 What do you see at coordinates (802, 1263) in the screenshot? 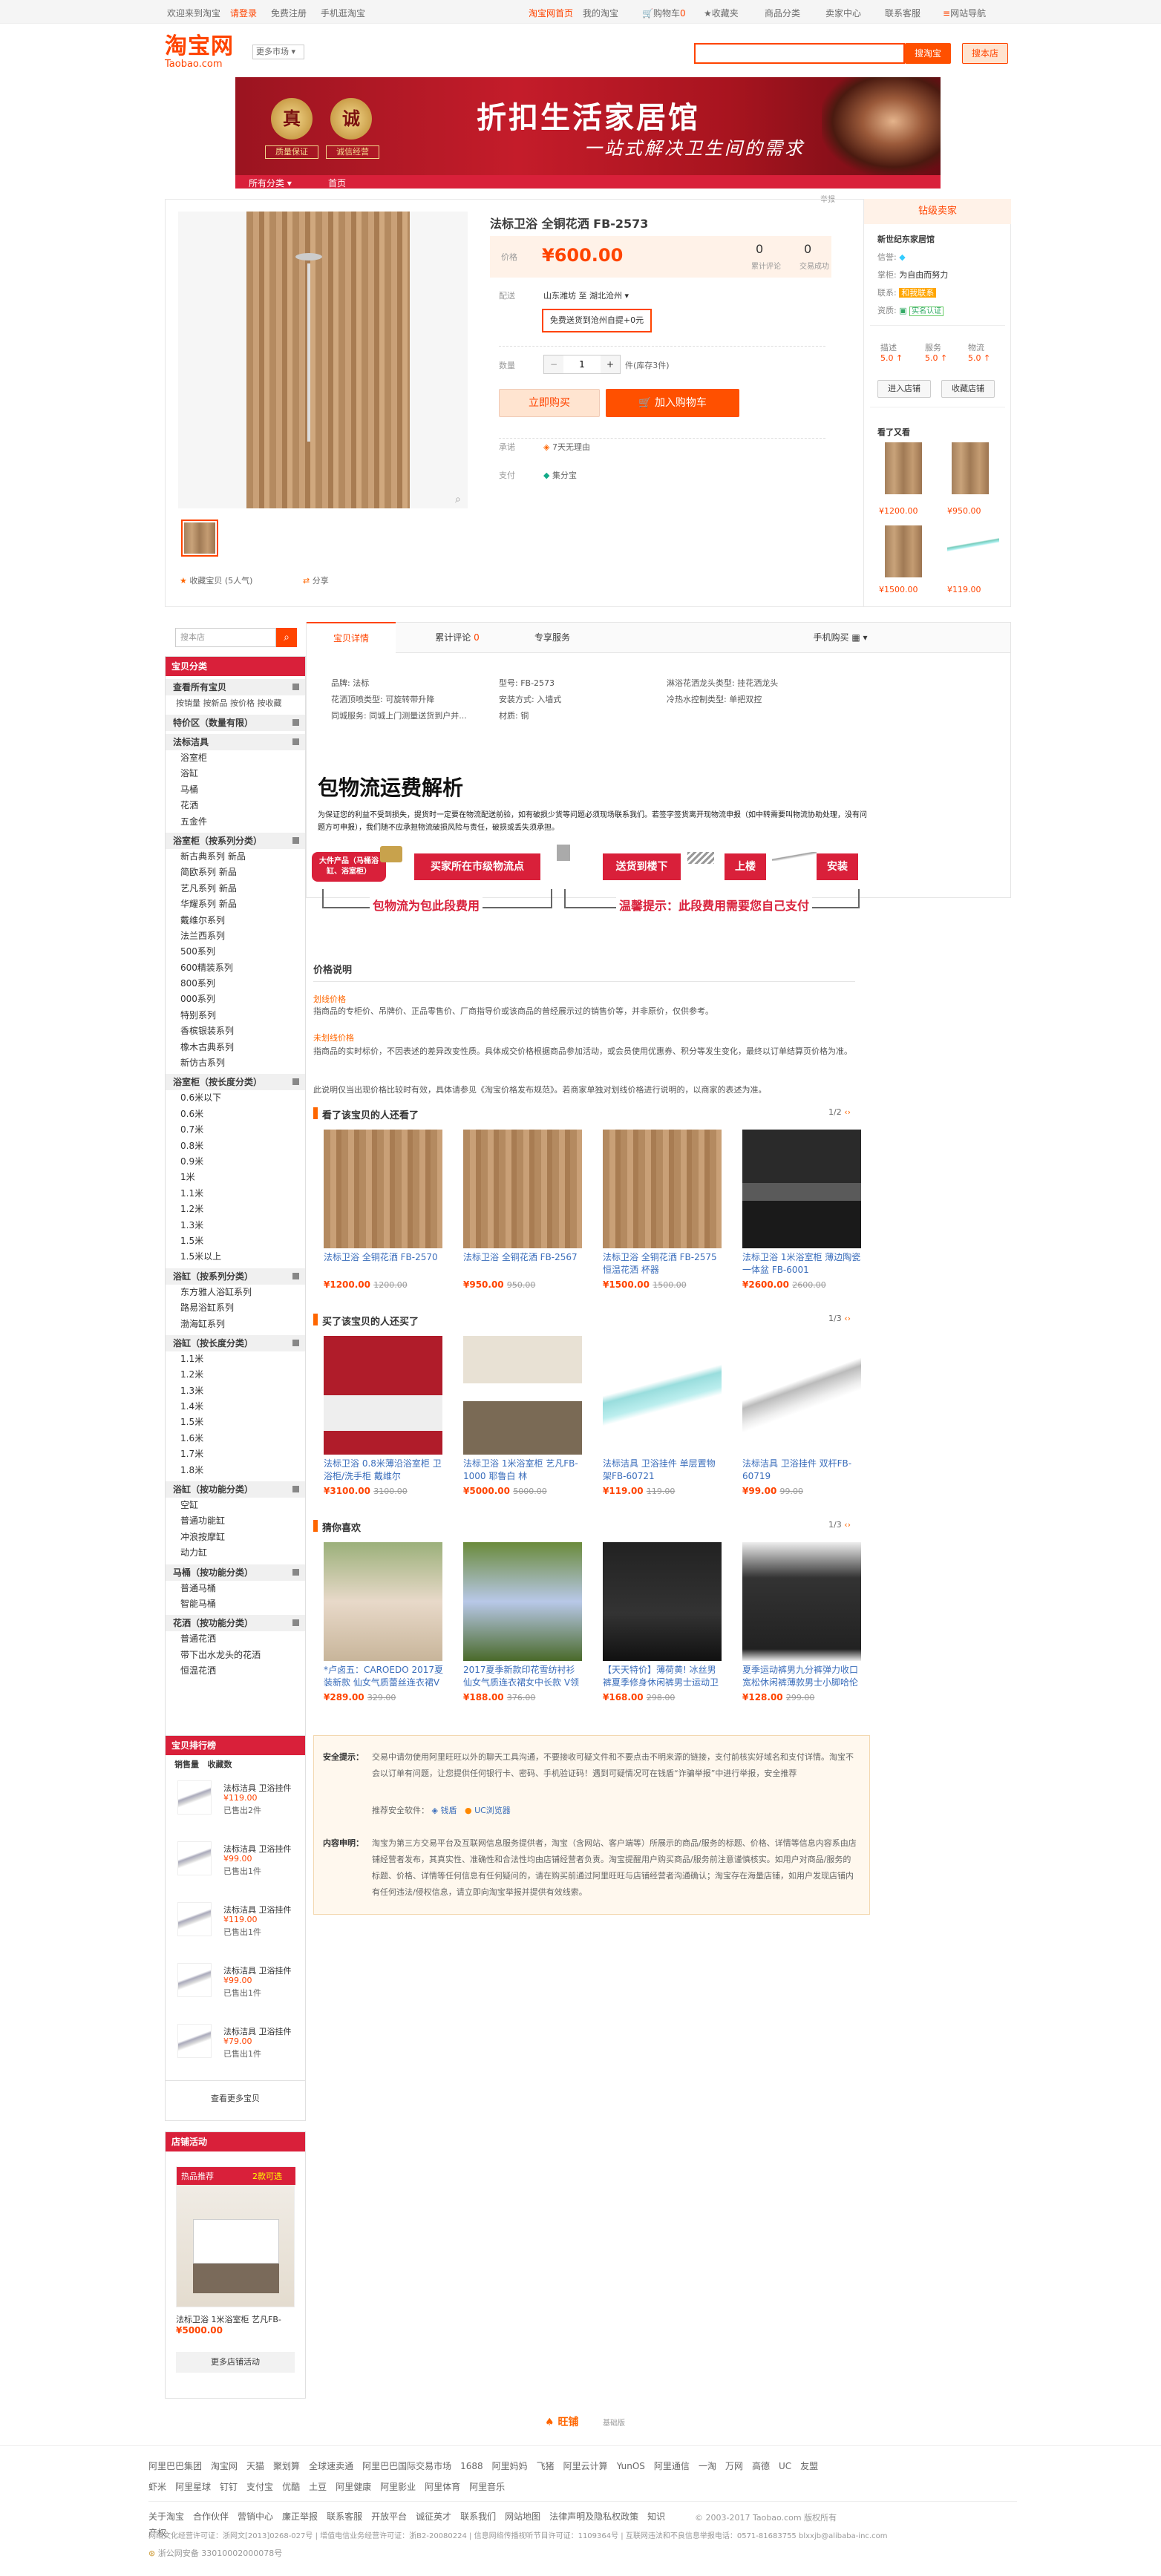
I see `product-card-name: 法标卫浴 1米浴室柜 薄边陶瓷一体盆 FB-6001` at bounding box center [802, 1263].